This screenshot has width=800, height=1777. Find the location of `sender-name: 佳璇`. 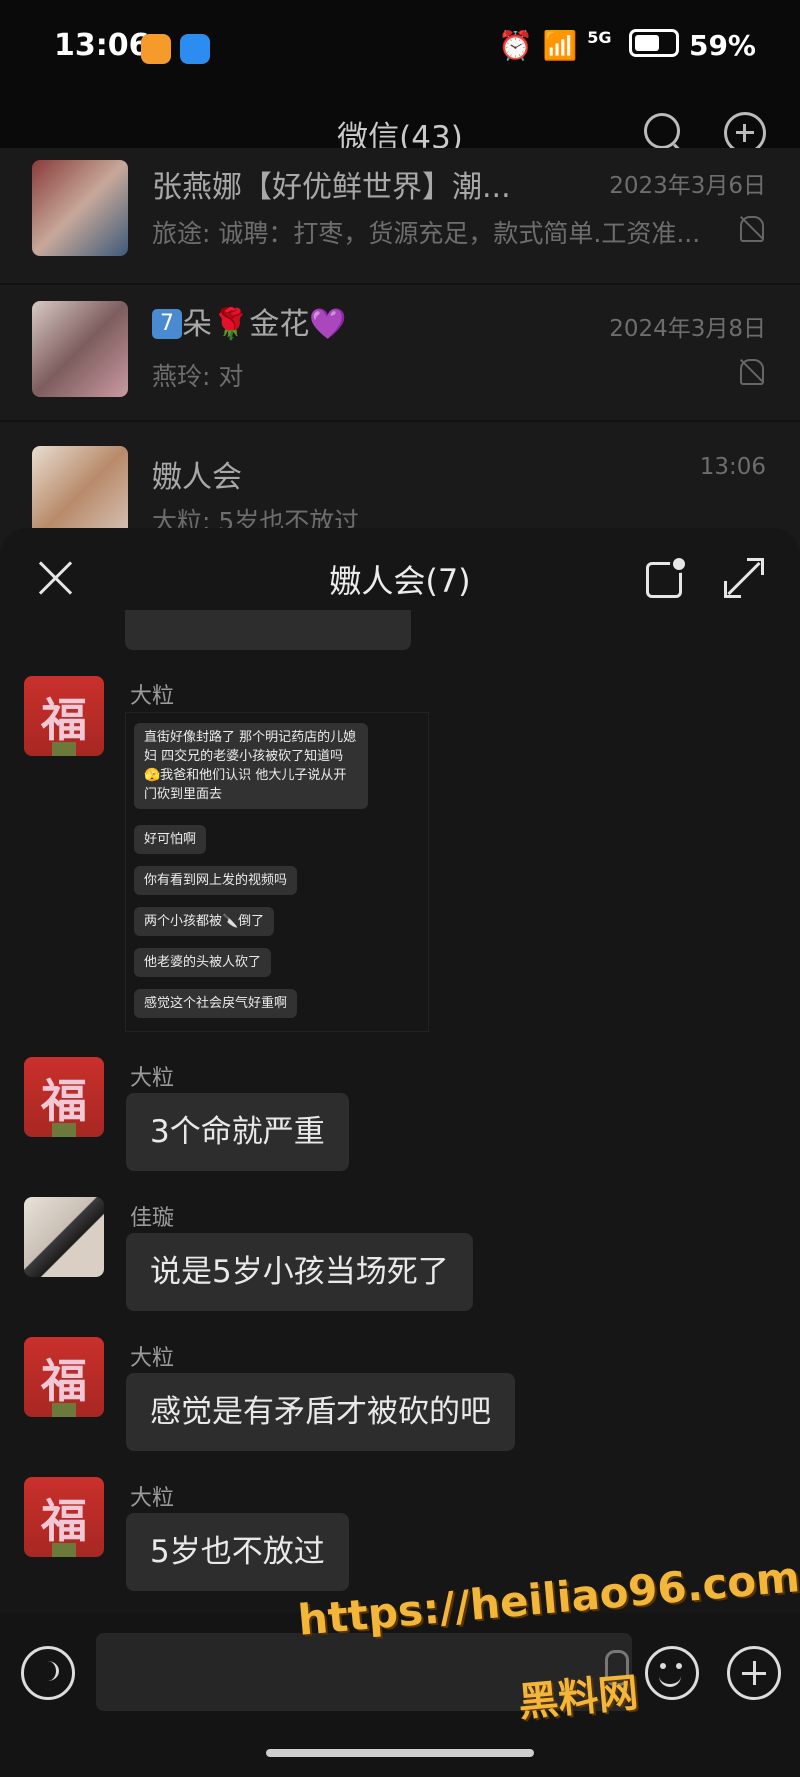

sender-name: 佳璇 is located at coordinates (152, 1218).